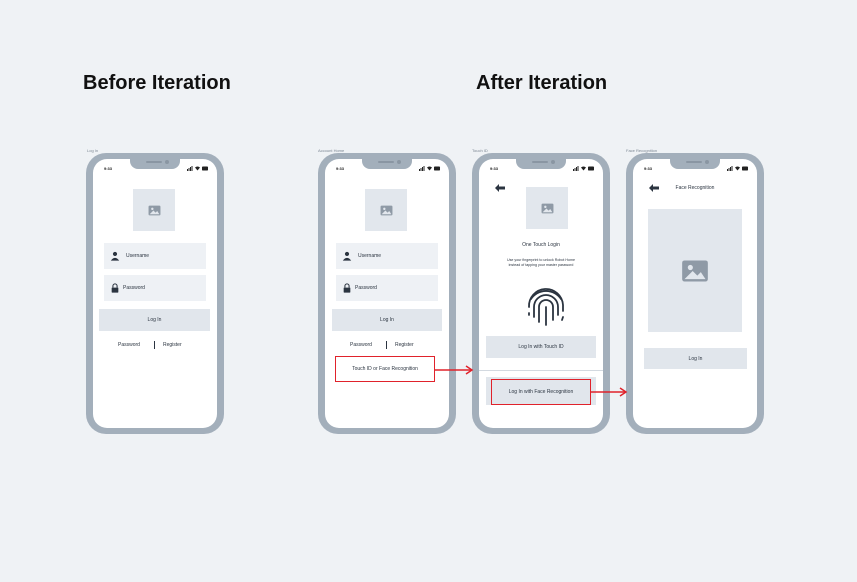 The image size is (857, 582). I want to click on arrow-to-touch-id, so click(454, 370).